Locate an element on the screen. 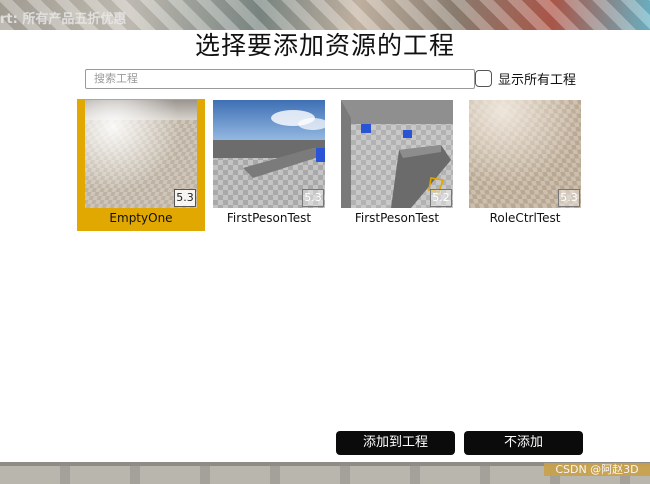 This screenshot has width=650, height=484. project-card-firstpesontest-53: 5.3 FirstPesonTest is located at coordinates (269, 165).